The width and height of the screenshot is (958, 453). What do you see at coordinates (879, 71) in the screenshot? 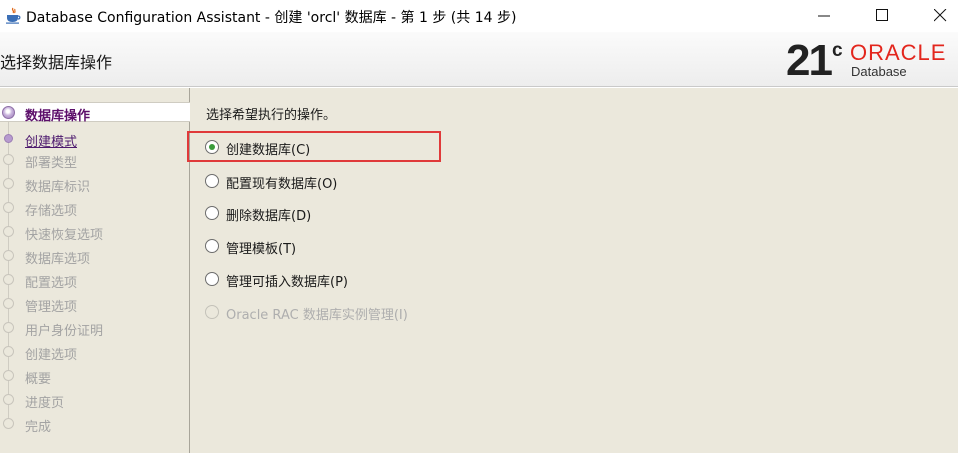
I see `logo-product: Database` at bounding box center [879, 71].